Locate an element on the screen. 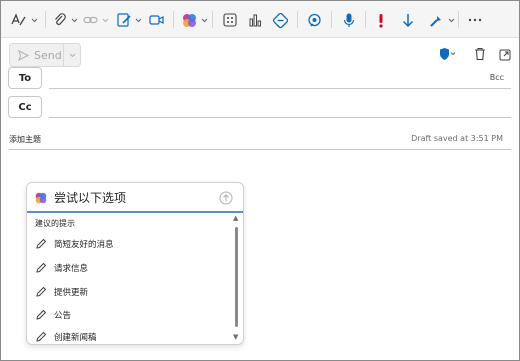  ribbon-toolbar is located at coordinates (260, 19).